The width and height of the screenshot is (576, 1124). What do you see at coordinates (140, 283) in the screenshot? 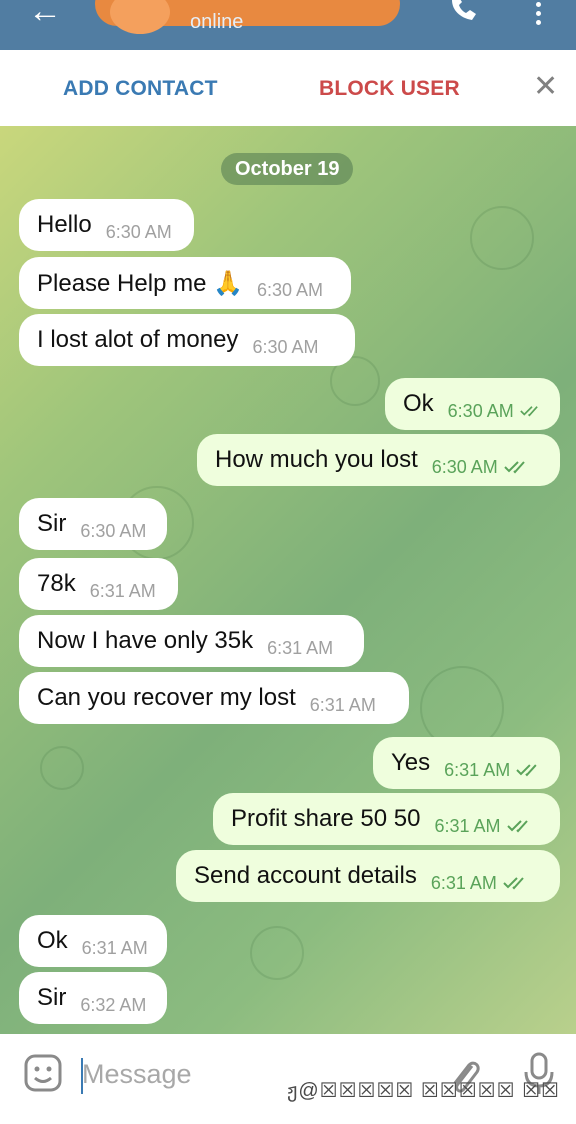
I see `message-text: Please Help me 🙏` at bounding box center [140, 283].